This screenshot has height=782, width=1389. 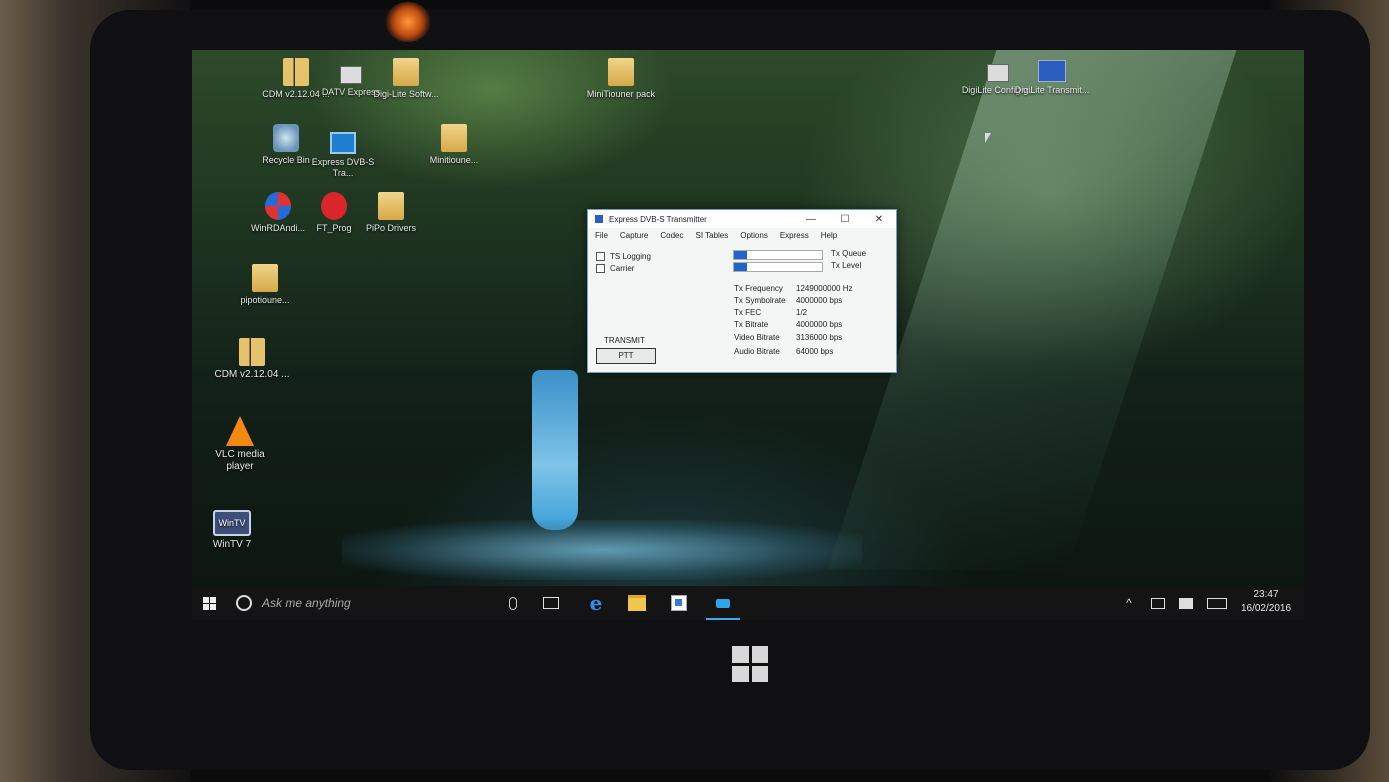 What do you see at coordinates (754, 235) in the screenshot?
I see `menu-options: Options` at bounding box center [754, 235].